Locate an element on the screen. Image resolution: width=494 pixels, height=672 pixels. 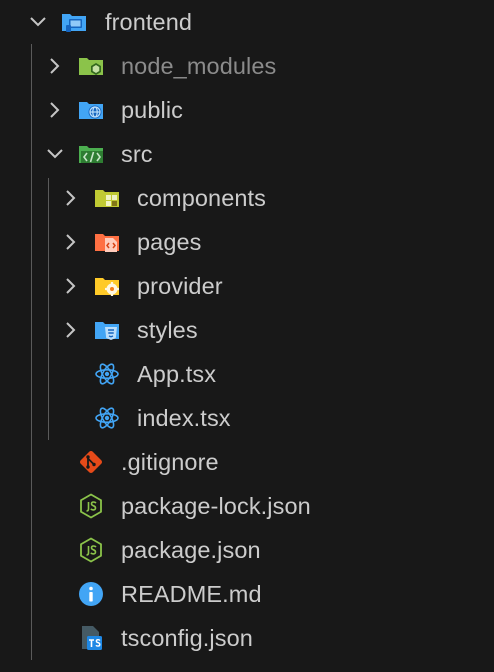
folder-node-icon is located at coordinates (91, 66).